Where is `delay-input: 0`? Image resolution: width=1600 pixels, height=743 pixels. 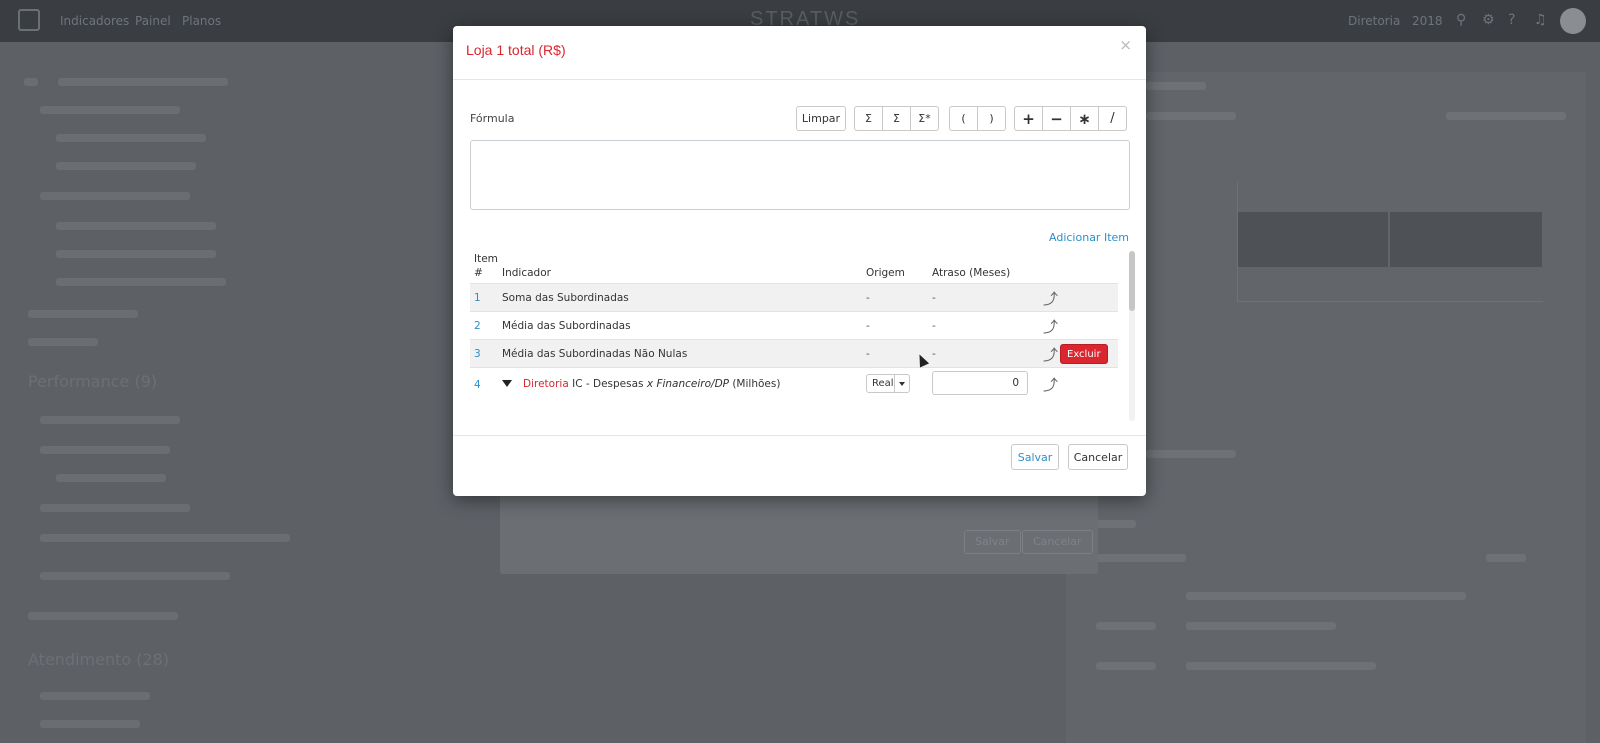 delay-input: 0 is located at coordinates (980, 383).